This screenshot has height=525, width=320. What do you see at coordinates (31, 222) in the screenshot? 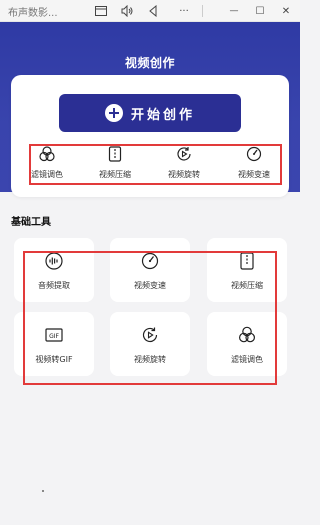
I see `section-title-basic-tools: 基础工具` at bounding box center [31, 222].